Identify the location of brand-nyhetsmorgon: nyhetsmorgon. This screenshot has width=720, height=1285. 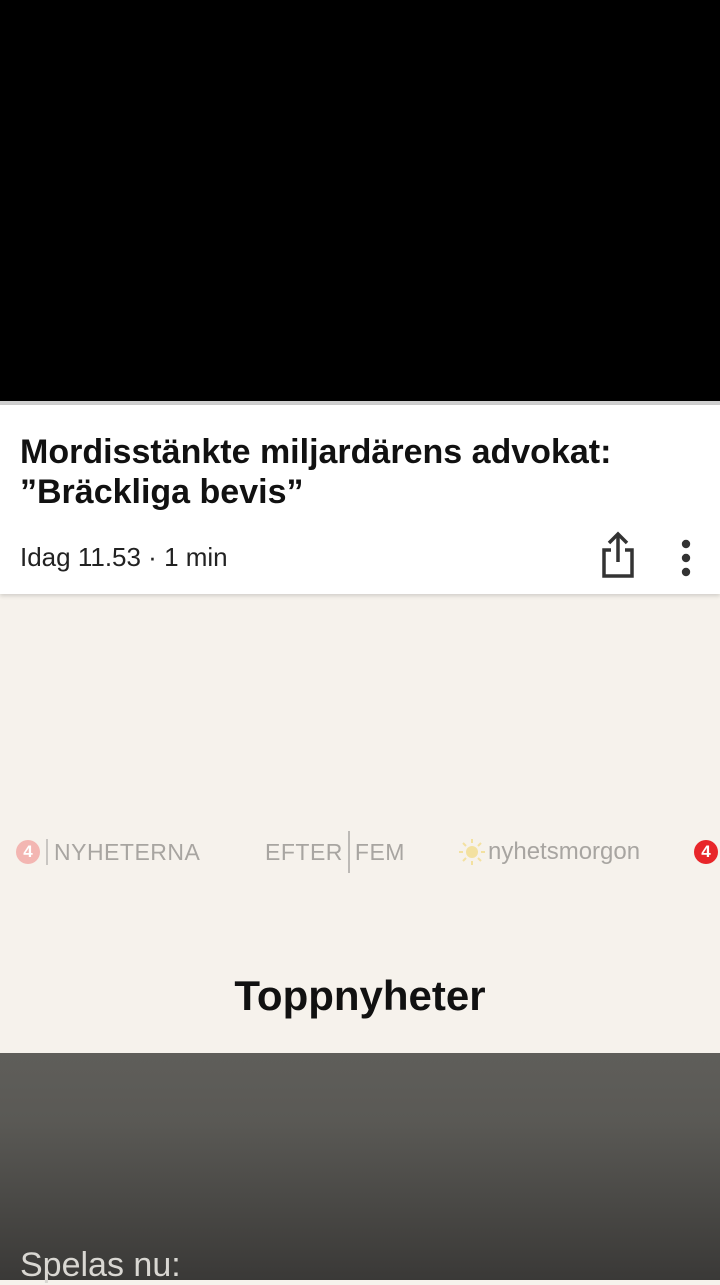
(549, 852).